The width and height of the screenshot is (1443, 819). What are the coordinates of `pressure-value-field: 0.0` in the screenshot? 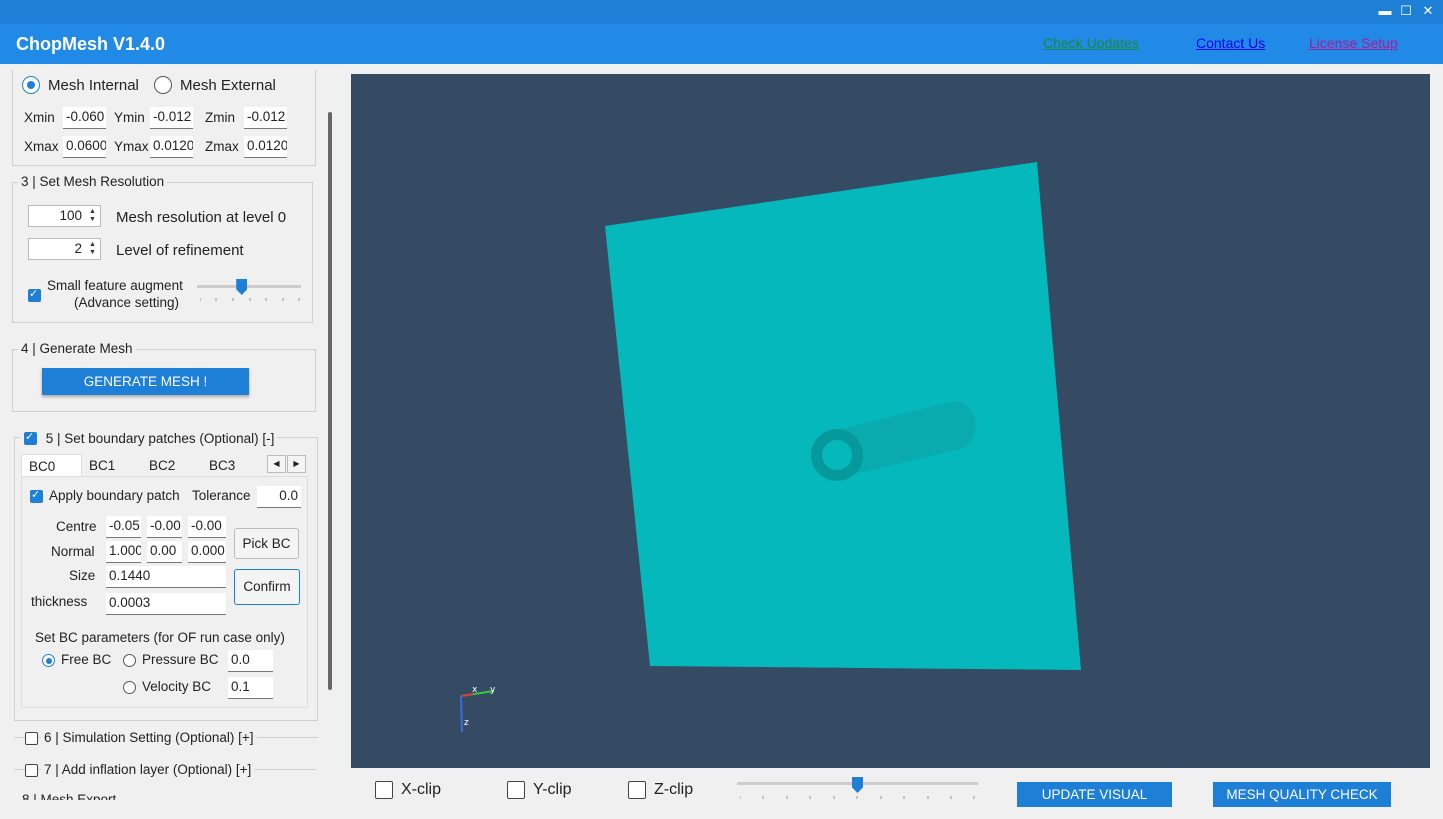 It's located at (250, 661).